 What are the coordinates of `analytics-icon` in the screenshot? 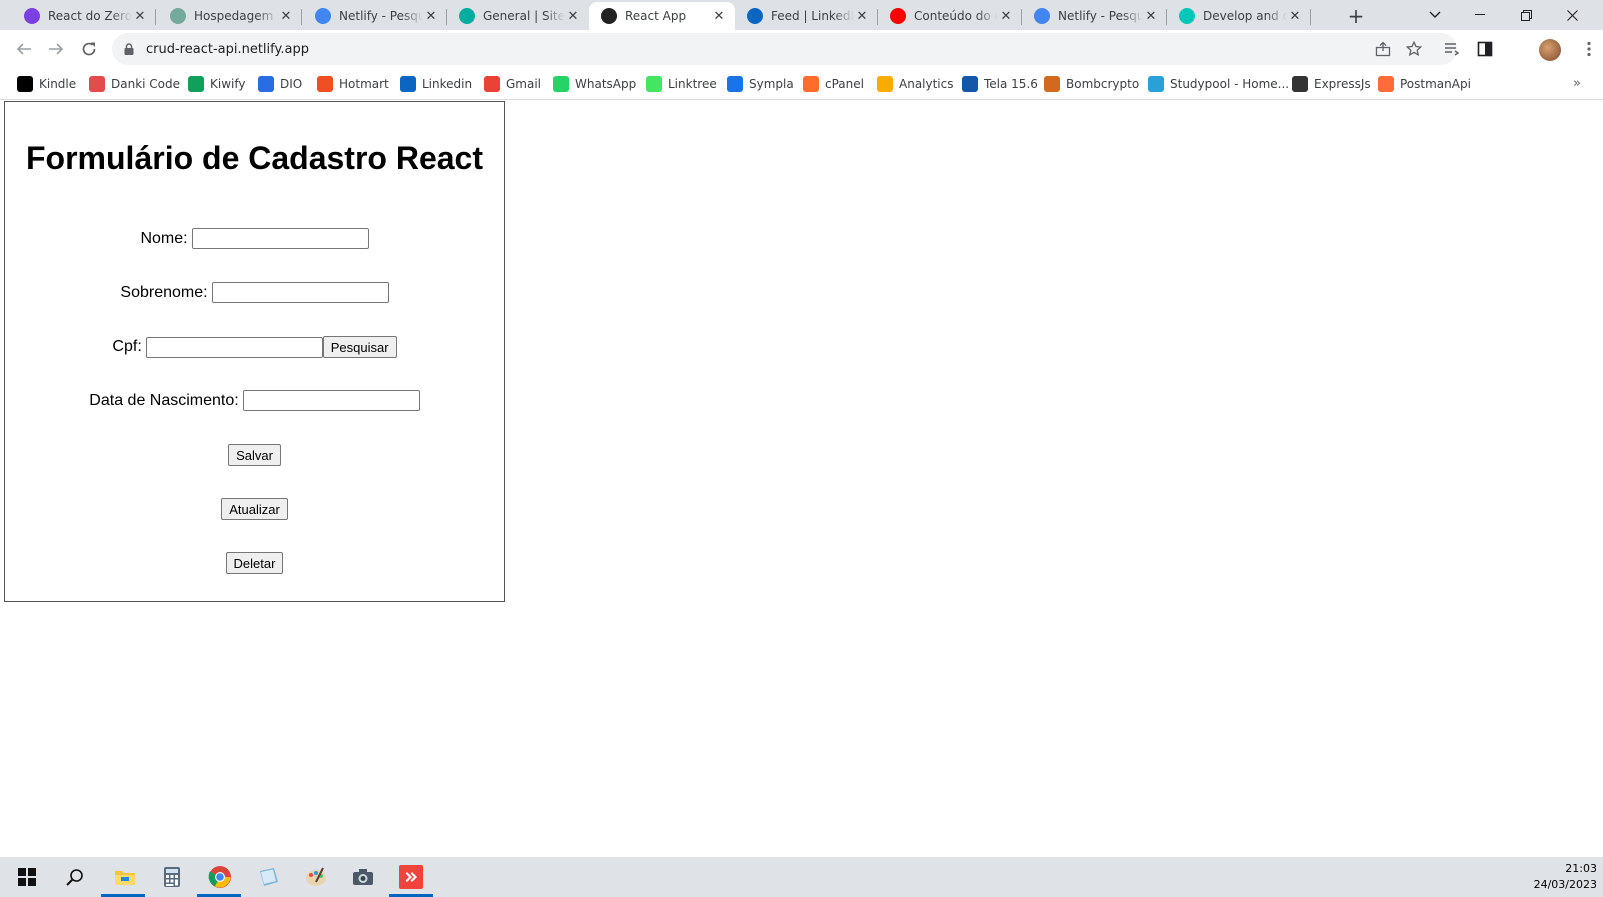 It's located at (885, 84).